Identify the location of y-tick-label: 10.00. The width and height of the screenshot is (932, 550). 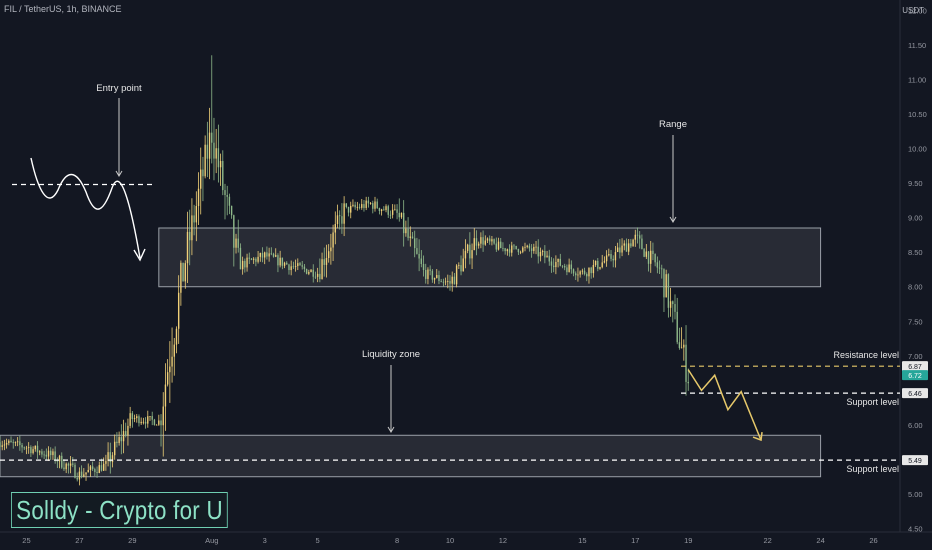
(917, 149).